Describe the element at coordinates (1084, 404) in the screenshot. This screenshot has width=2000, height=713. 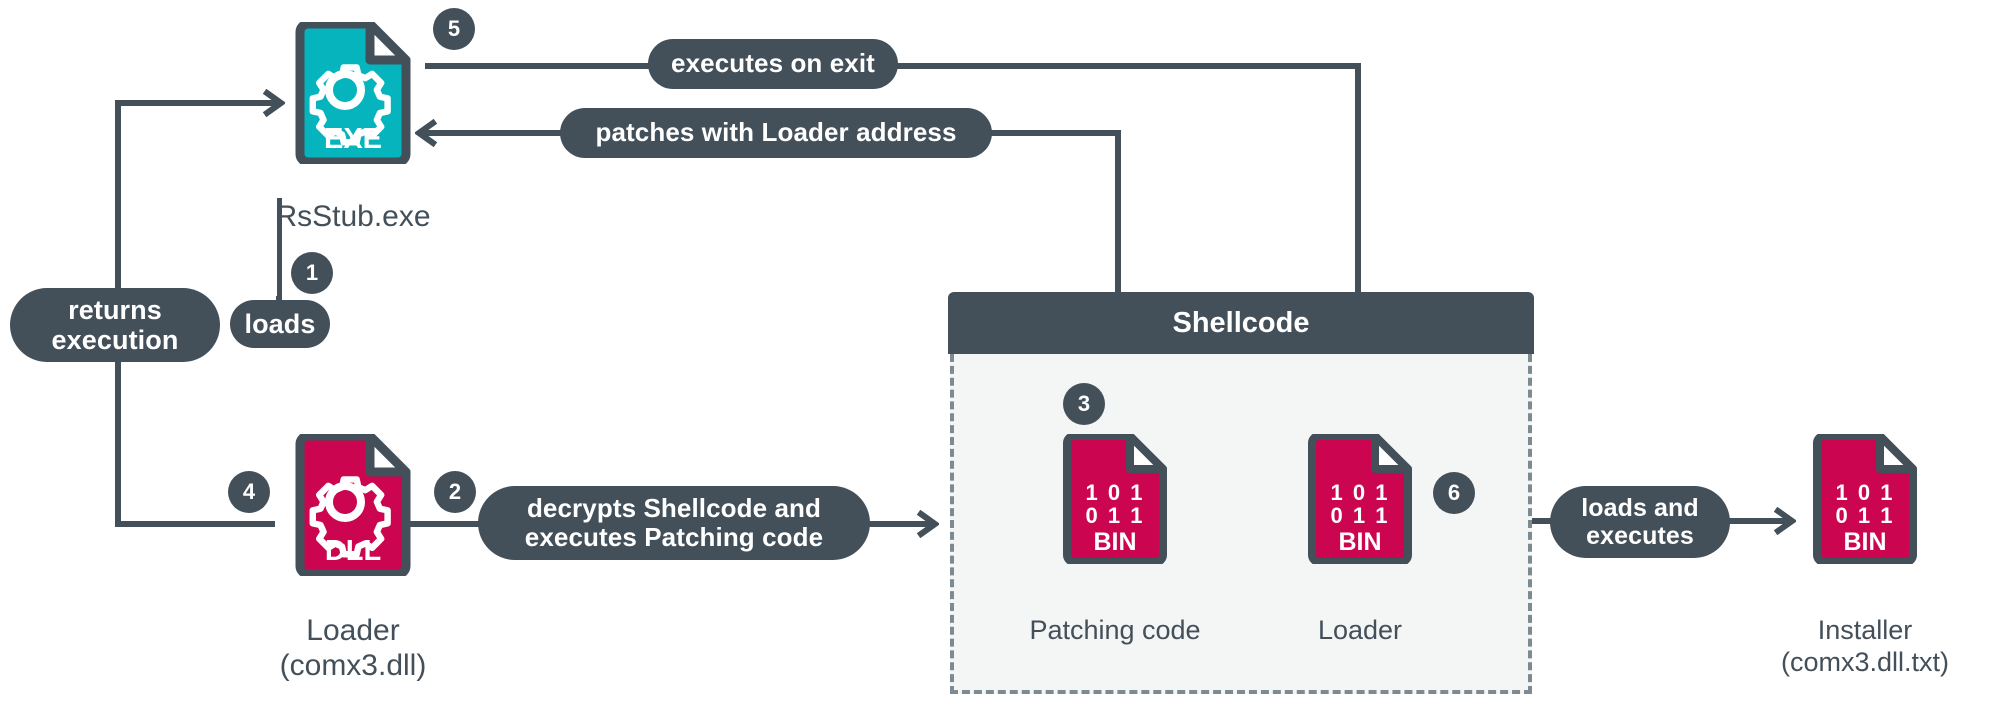
I see `step-badge-3: 3` at that location.